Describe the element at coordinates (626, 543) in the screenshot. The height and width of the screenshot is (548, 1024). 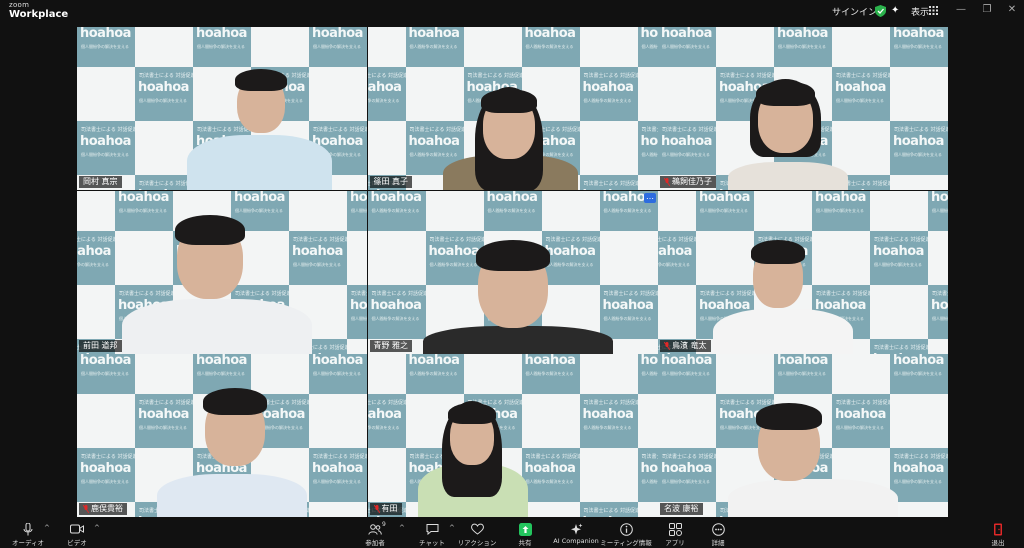
I see `meeting-info-label: ミーティング情報` at that location.